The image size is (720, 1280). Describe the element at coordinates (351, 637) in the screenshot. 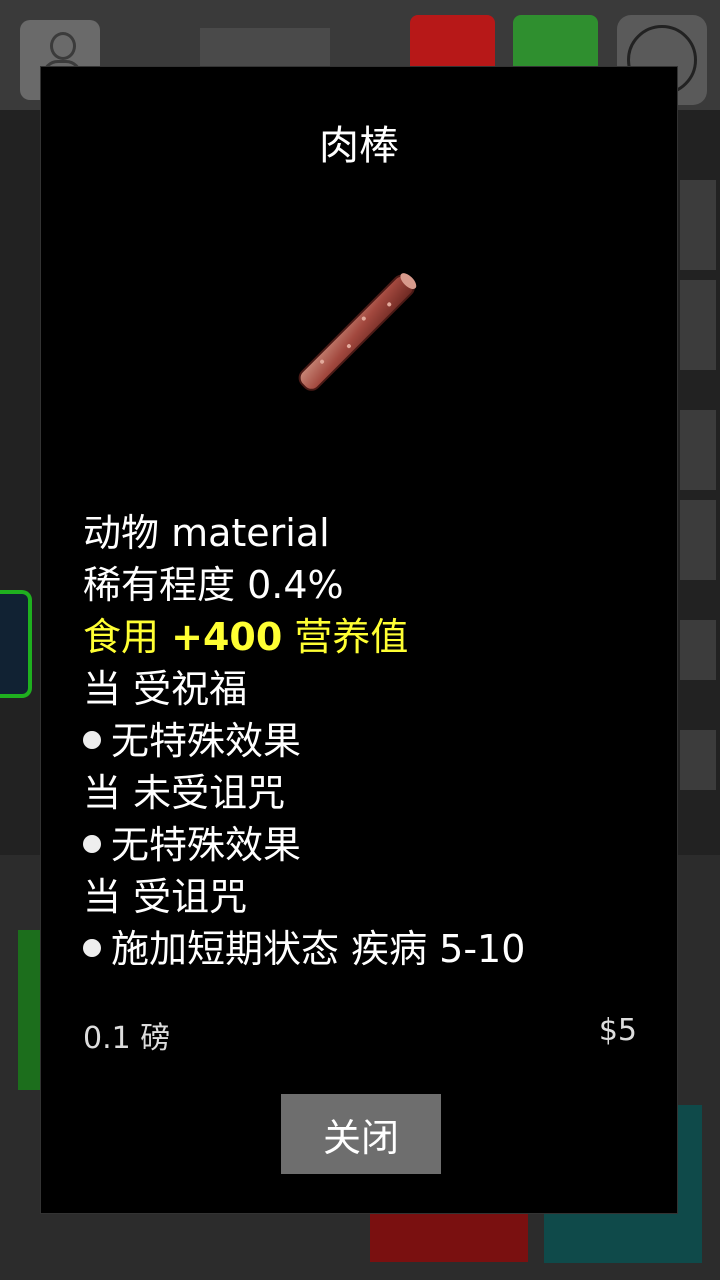

I see `edible-suffix: 营养值` at that location.